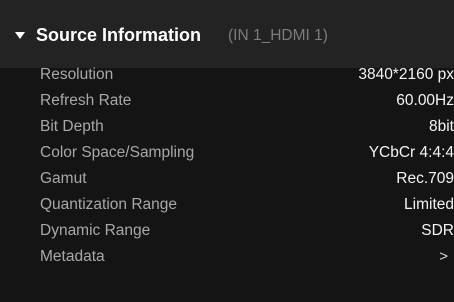 The height and width of the screenshot is (302, 454). What do you see at coordinates (63, 178) in the screenshot?
I see `gamut-label: Gamut` at bounding box center [63, 178].